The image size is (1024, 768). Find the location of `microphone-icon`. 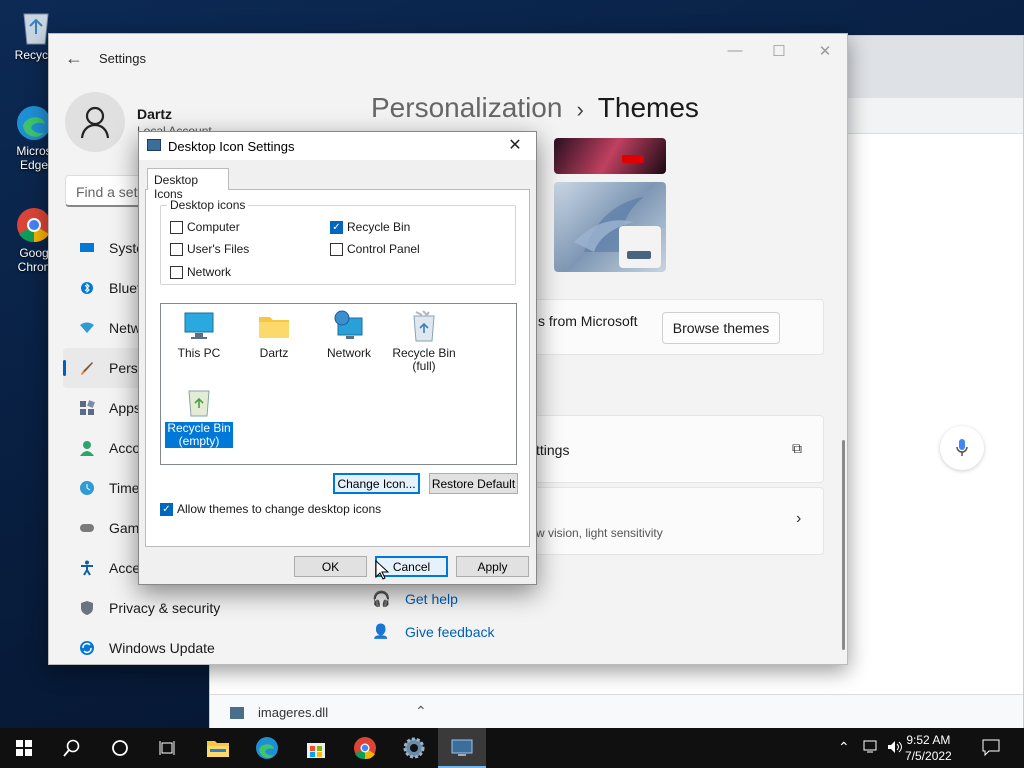

microphone-icon is located at coordinates (962, 448).